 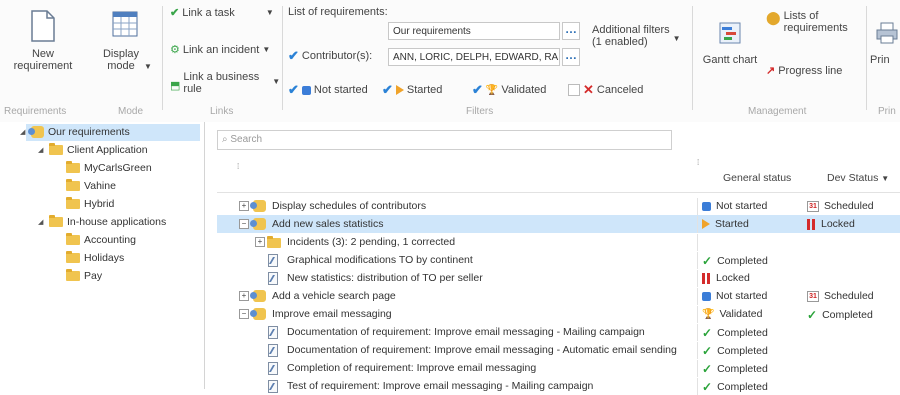 I want to click on table-row: + Incidents (3): 2 pending, 1 corrected, so click(x=558, y=242).